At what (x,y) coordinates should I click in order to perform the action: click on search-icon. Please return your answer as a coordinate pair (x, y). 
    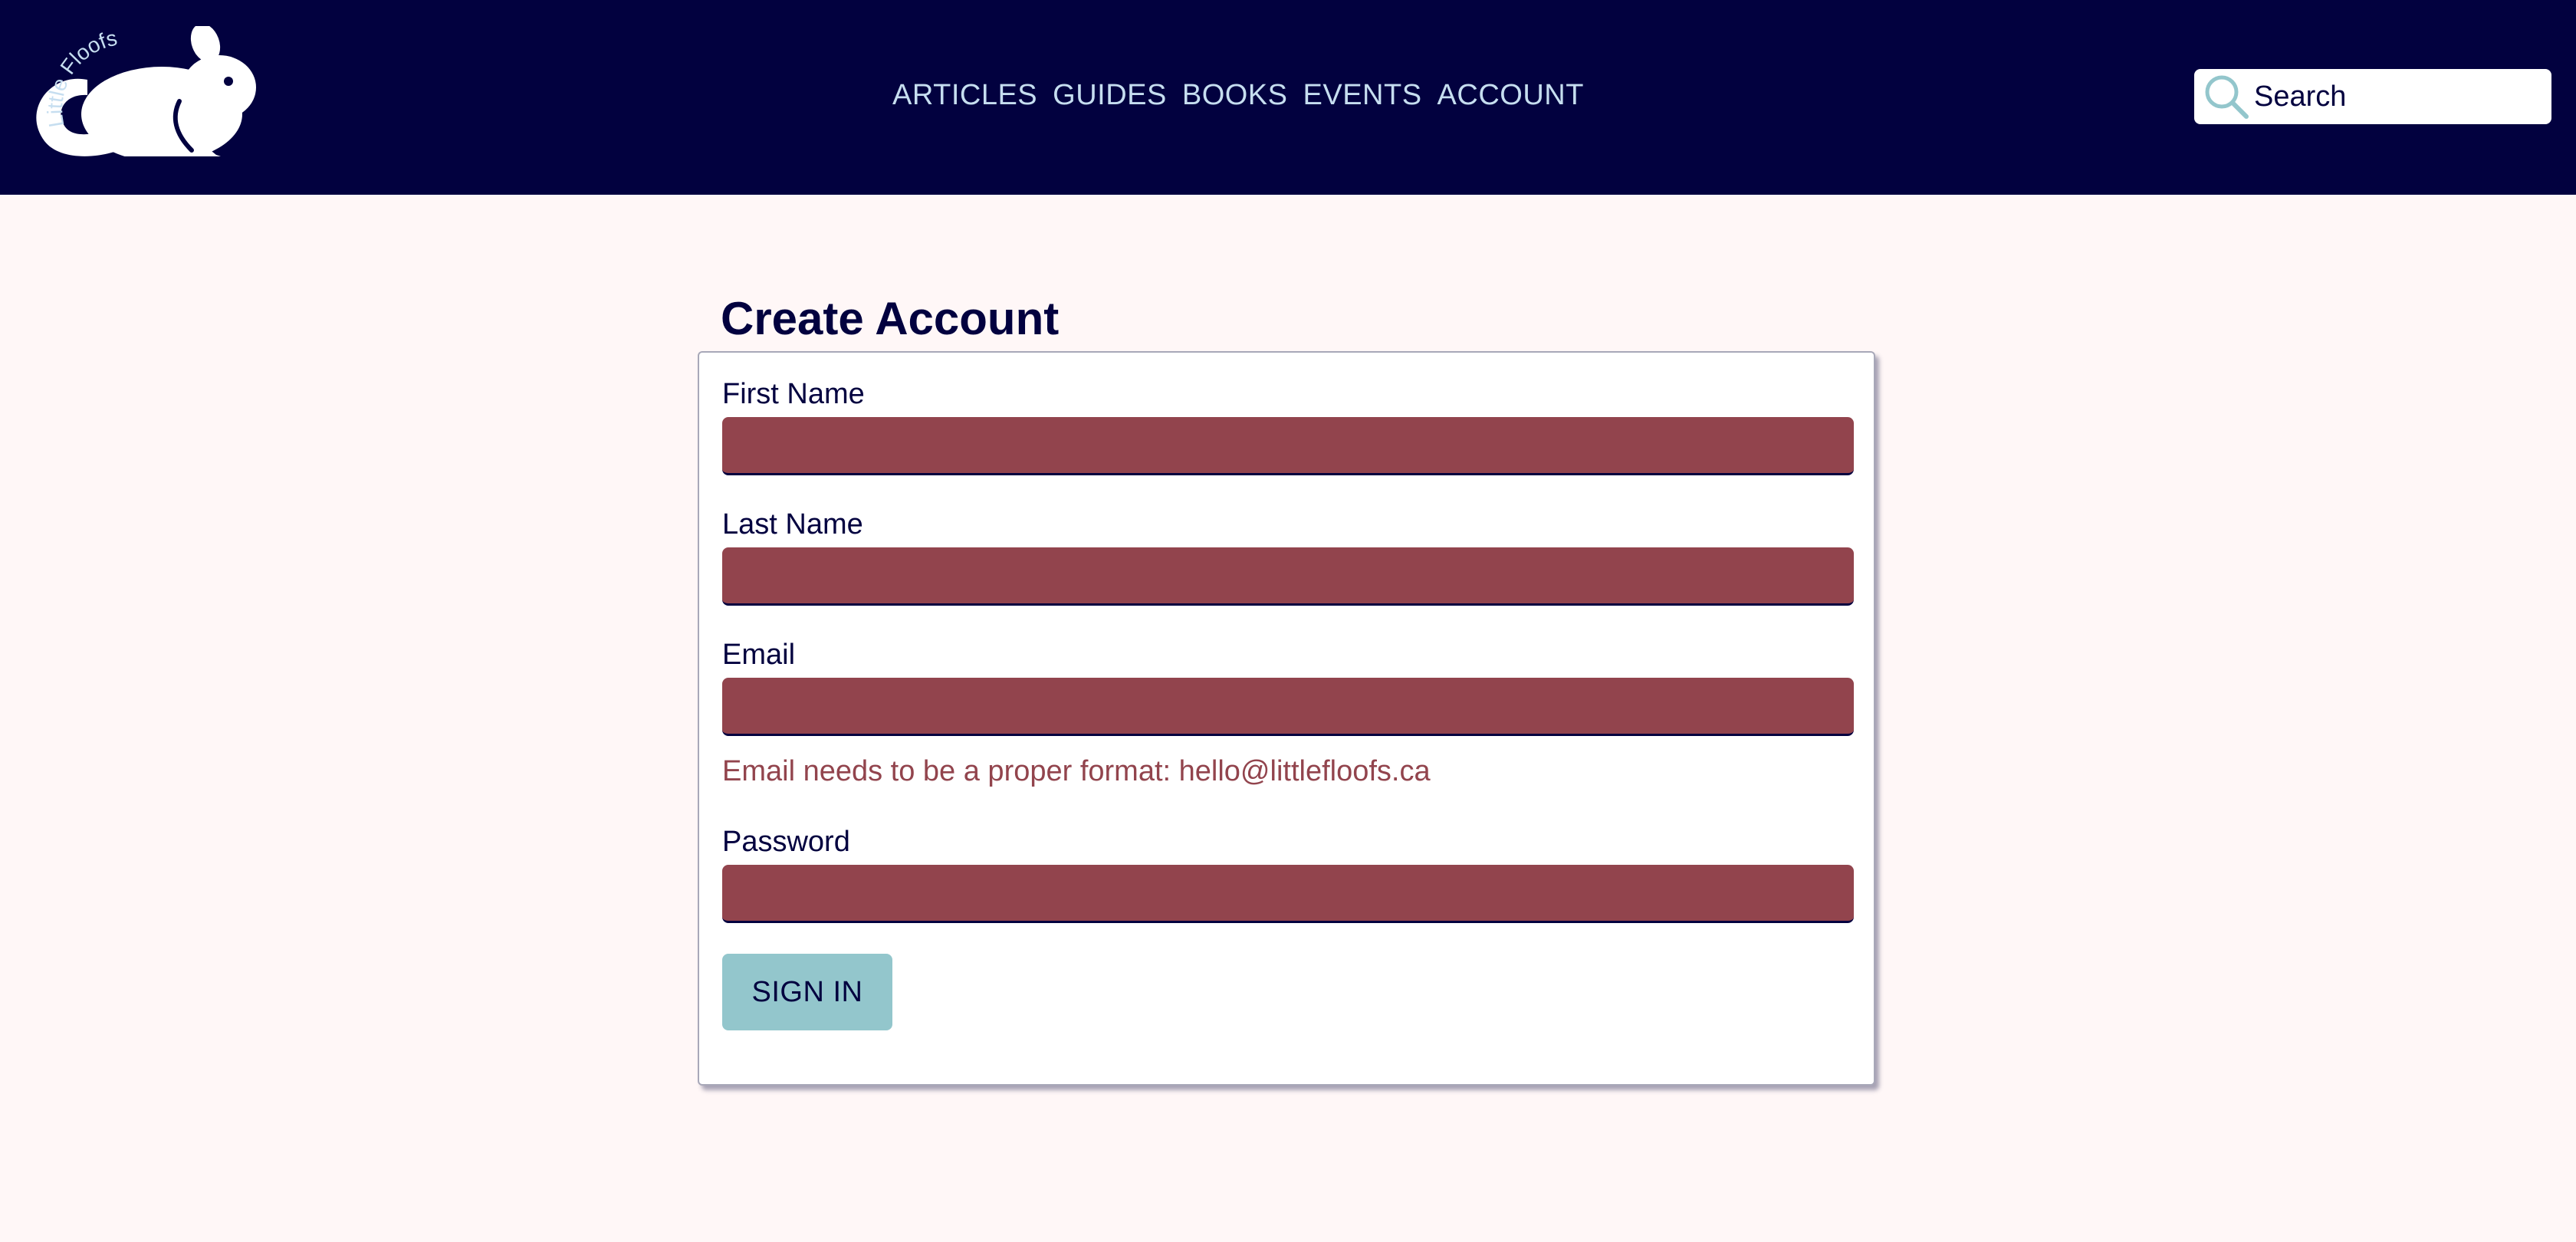
    Looking at the image, I should click on (2226, 97).